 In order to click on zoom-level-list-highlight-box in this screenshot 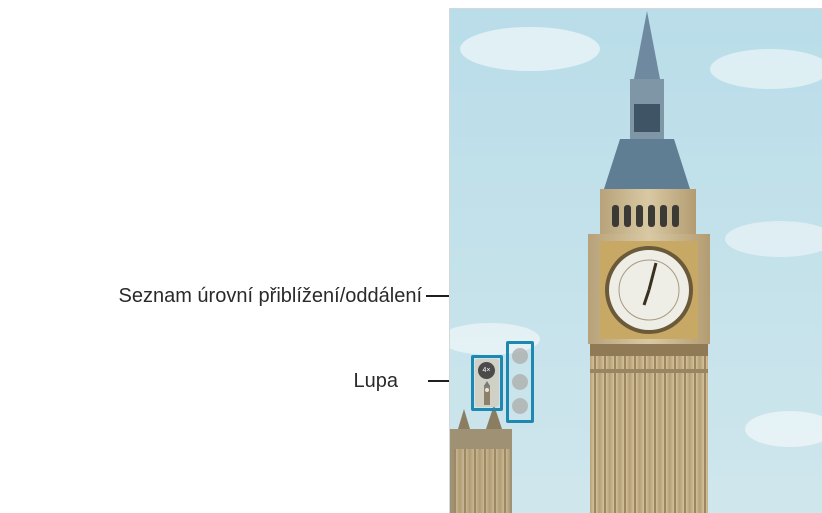, I will do `click(520, 382)`.